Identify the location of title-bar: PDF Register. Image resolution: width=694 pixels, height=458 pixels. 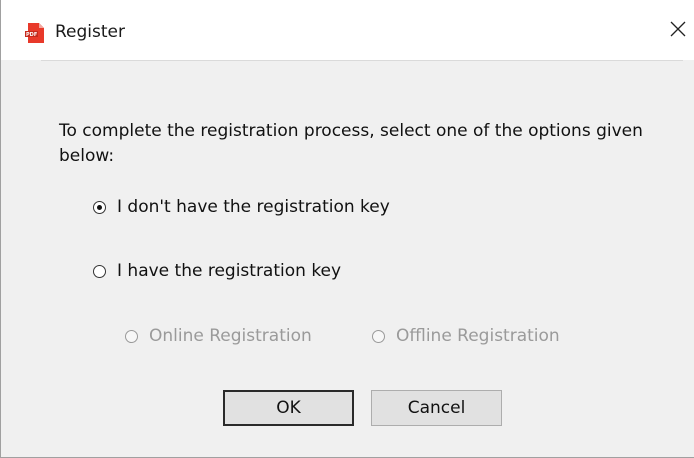
(347, 30).